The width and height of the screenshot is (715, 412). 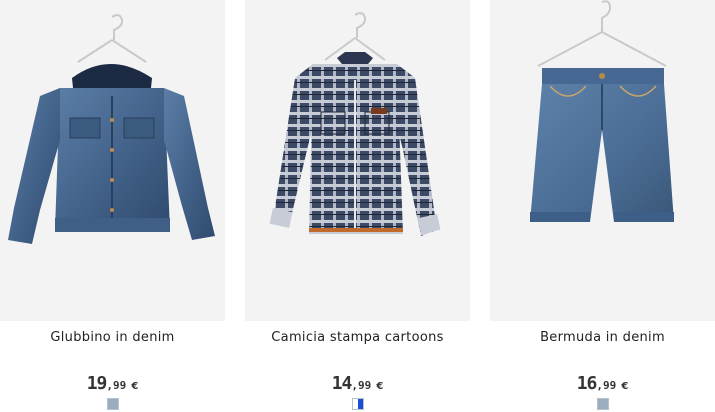 I want to click on plaid-shirt-image, so click(x=355, y=124).